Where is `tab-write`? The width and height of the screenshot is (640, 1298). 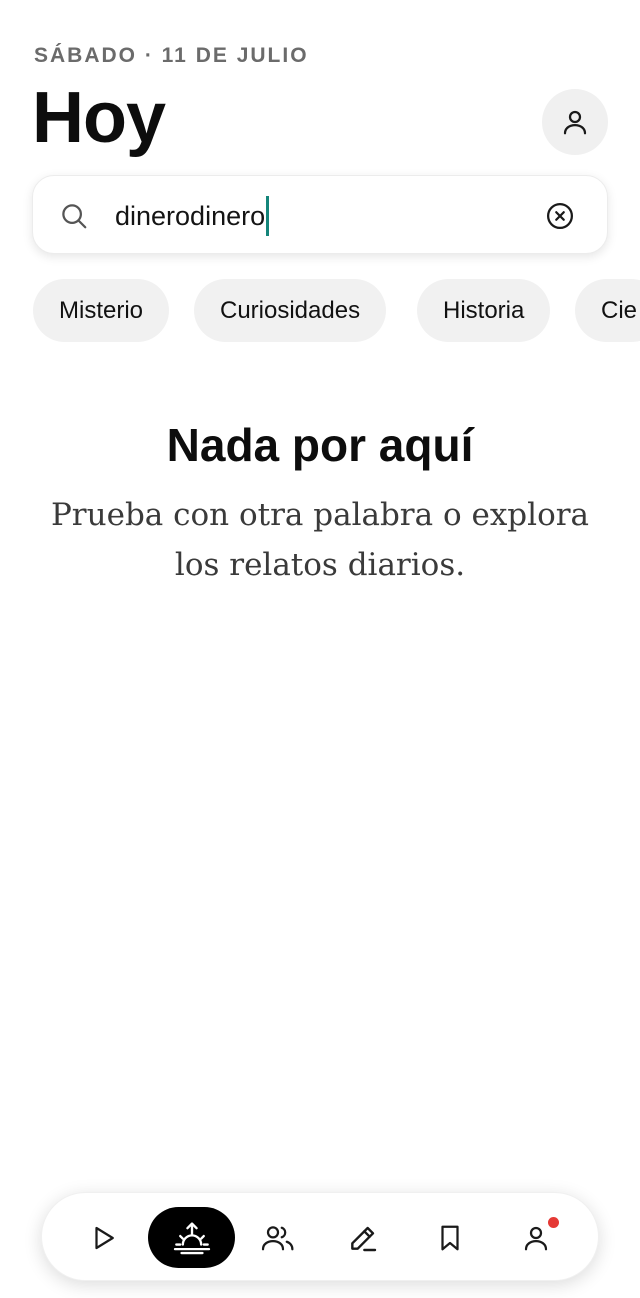
tab-write is located at coordinates (363, 1237).